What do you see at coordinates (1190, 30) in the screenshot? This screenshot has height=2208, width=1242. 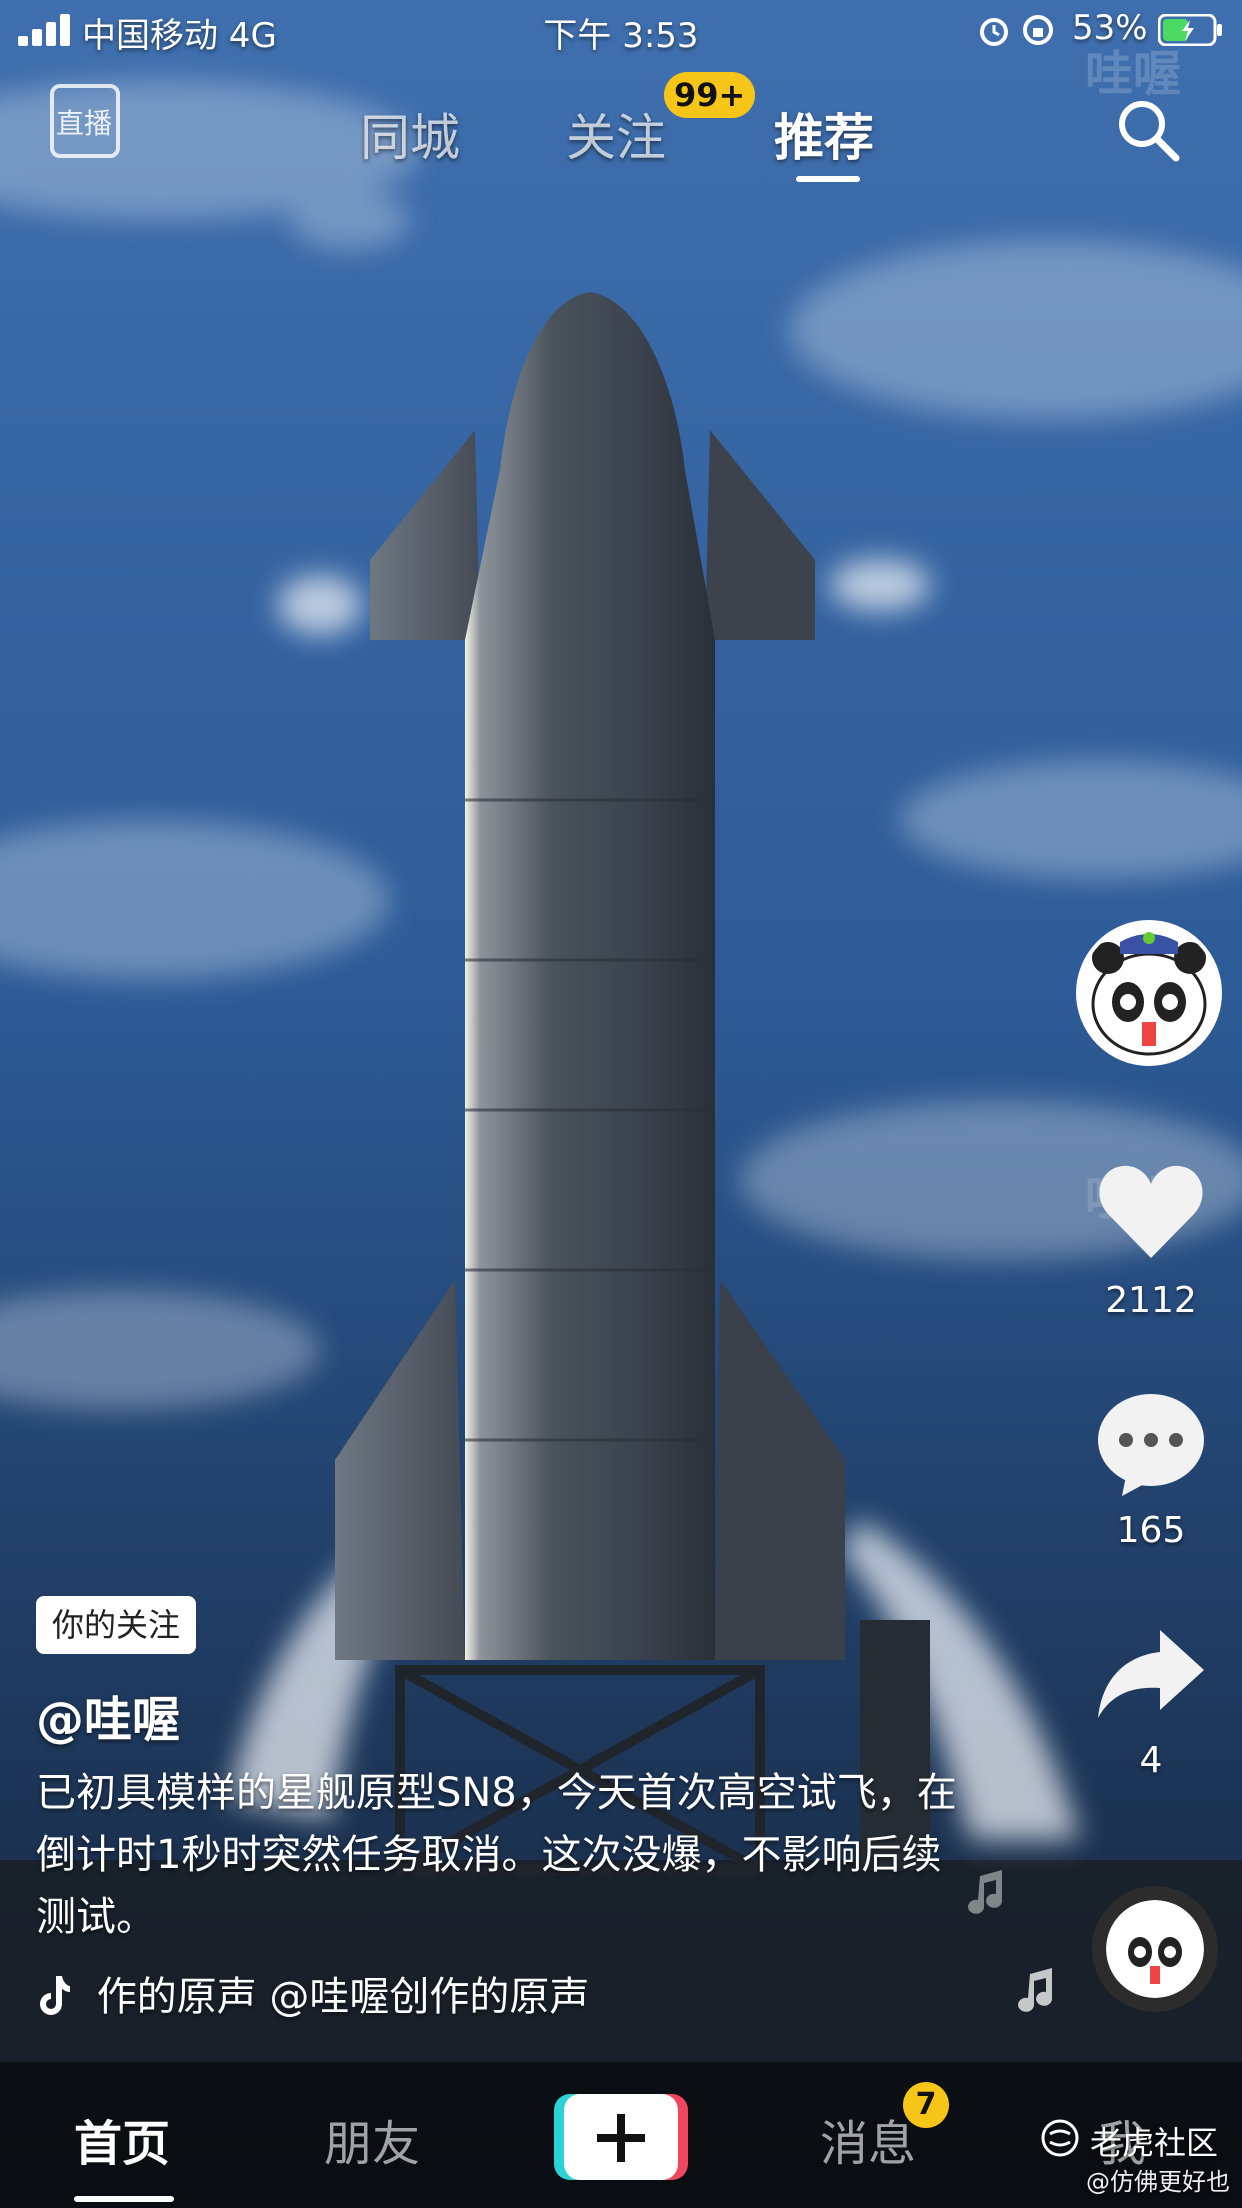 I see `battery-icon` at bounding box center [1190, 30].